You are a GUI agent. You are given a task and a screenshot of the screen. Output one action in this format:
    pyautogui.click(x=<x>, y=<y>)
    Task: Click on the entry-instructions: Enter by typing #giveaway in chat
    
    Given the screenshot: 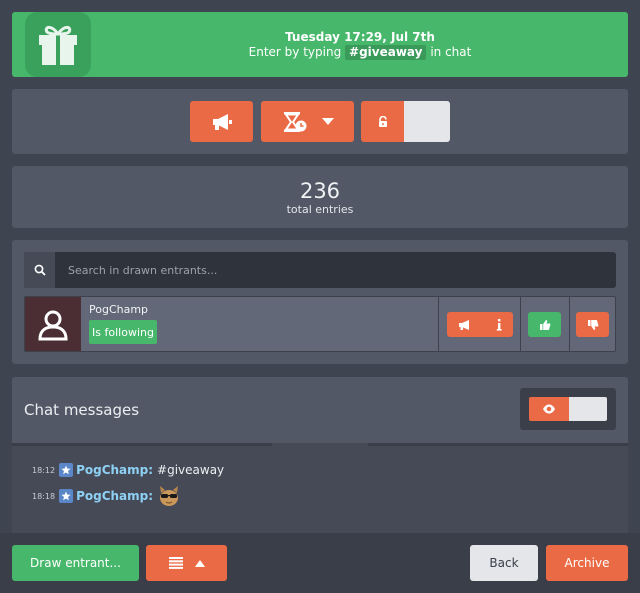 What is the action you would take?
    pyautogui.click(x=360, y=52)
    